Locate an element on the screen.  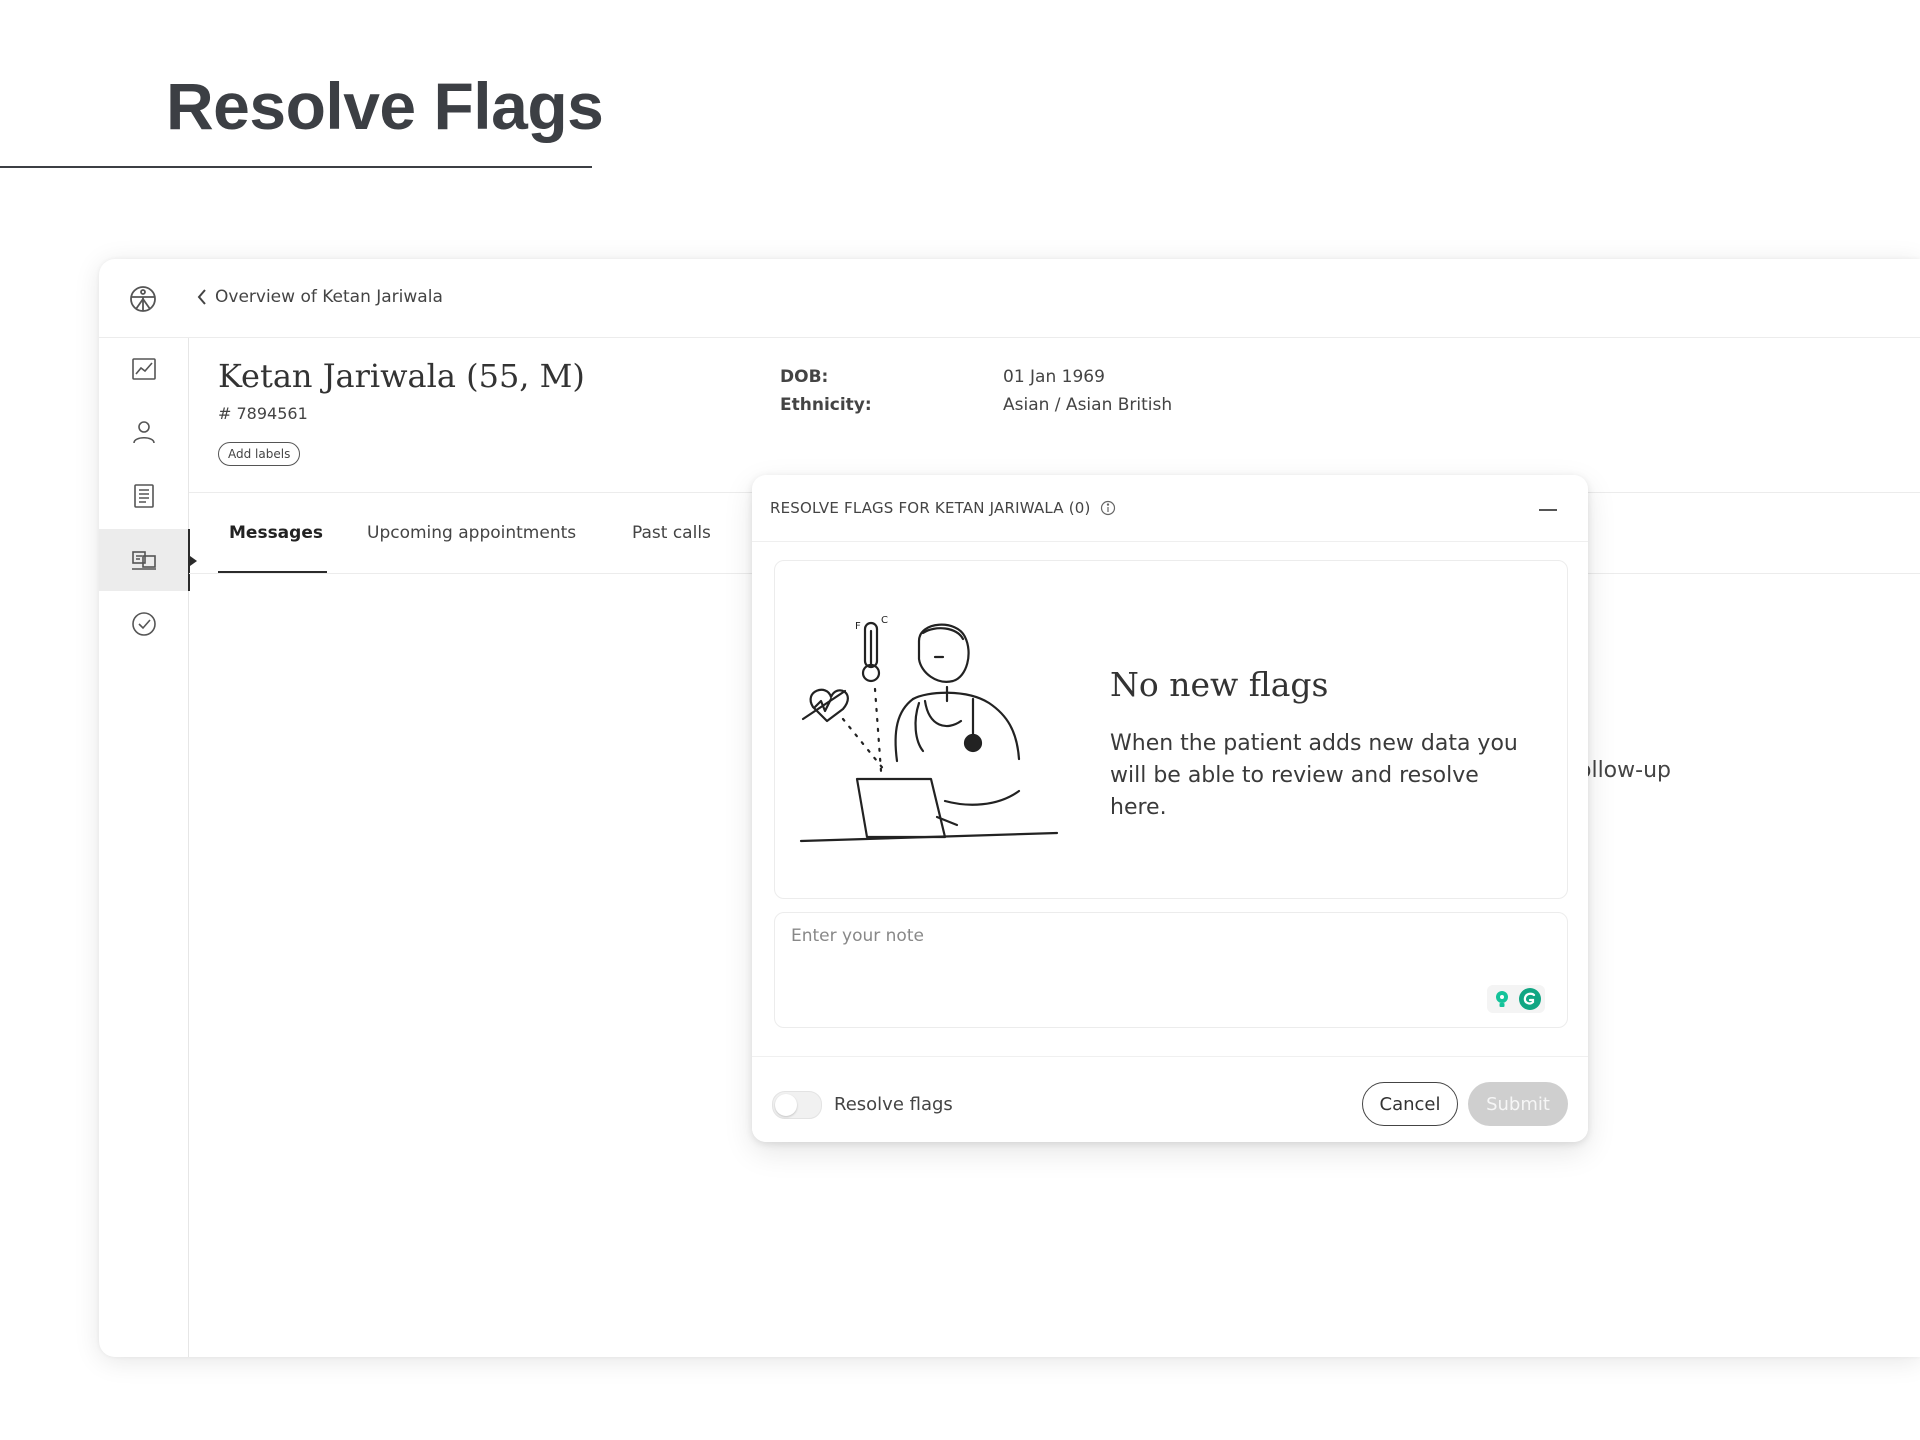
sidebar is located at coordinates (148, 847).